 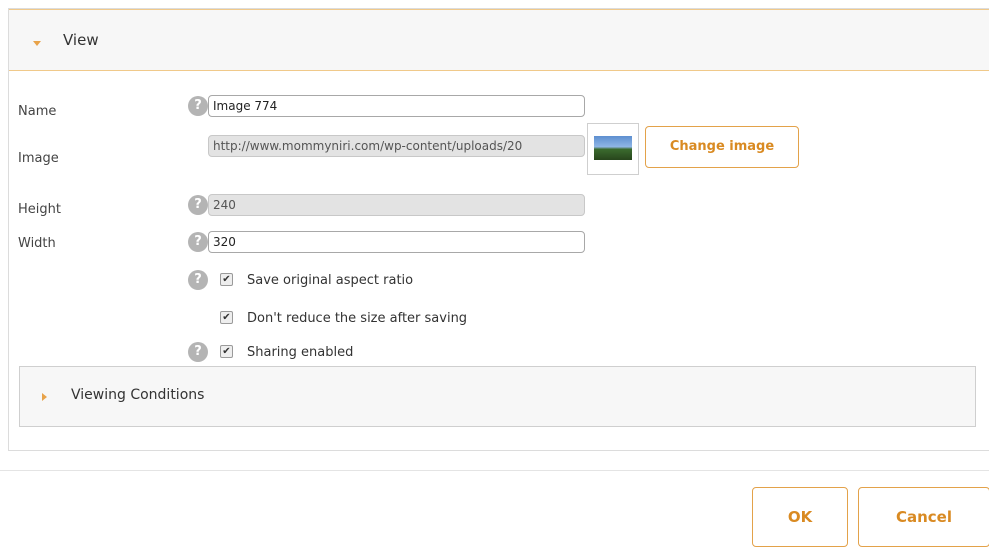 What do you see at coordinates (37, 243) in the screenshot?
I see `width-label: Width` at bounding box center [37, 243].